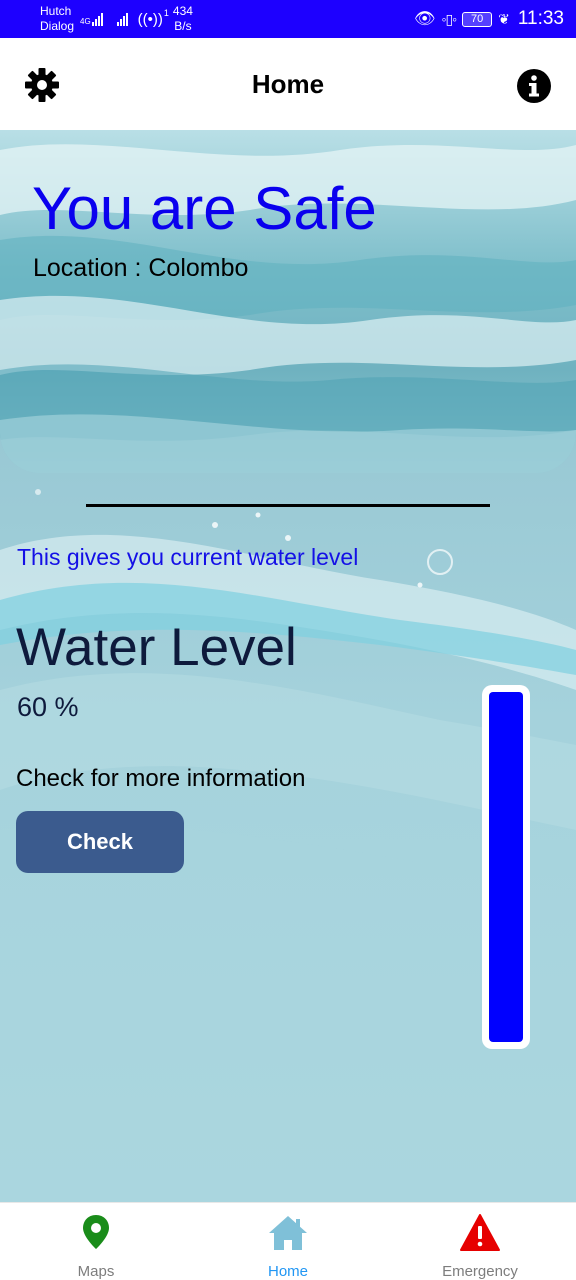 The width and height of the screenshot is (576, 1280). What do you see at coordinates (156, 647) in the screenshot?
I see `water-level-heading: Water Level` at bounding box center [156, 647].